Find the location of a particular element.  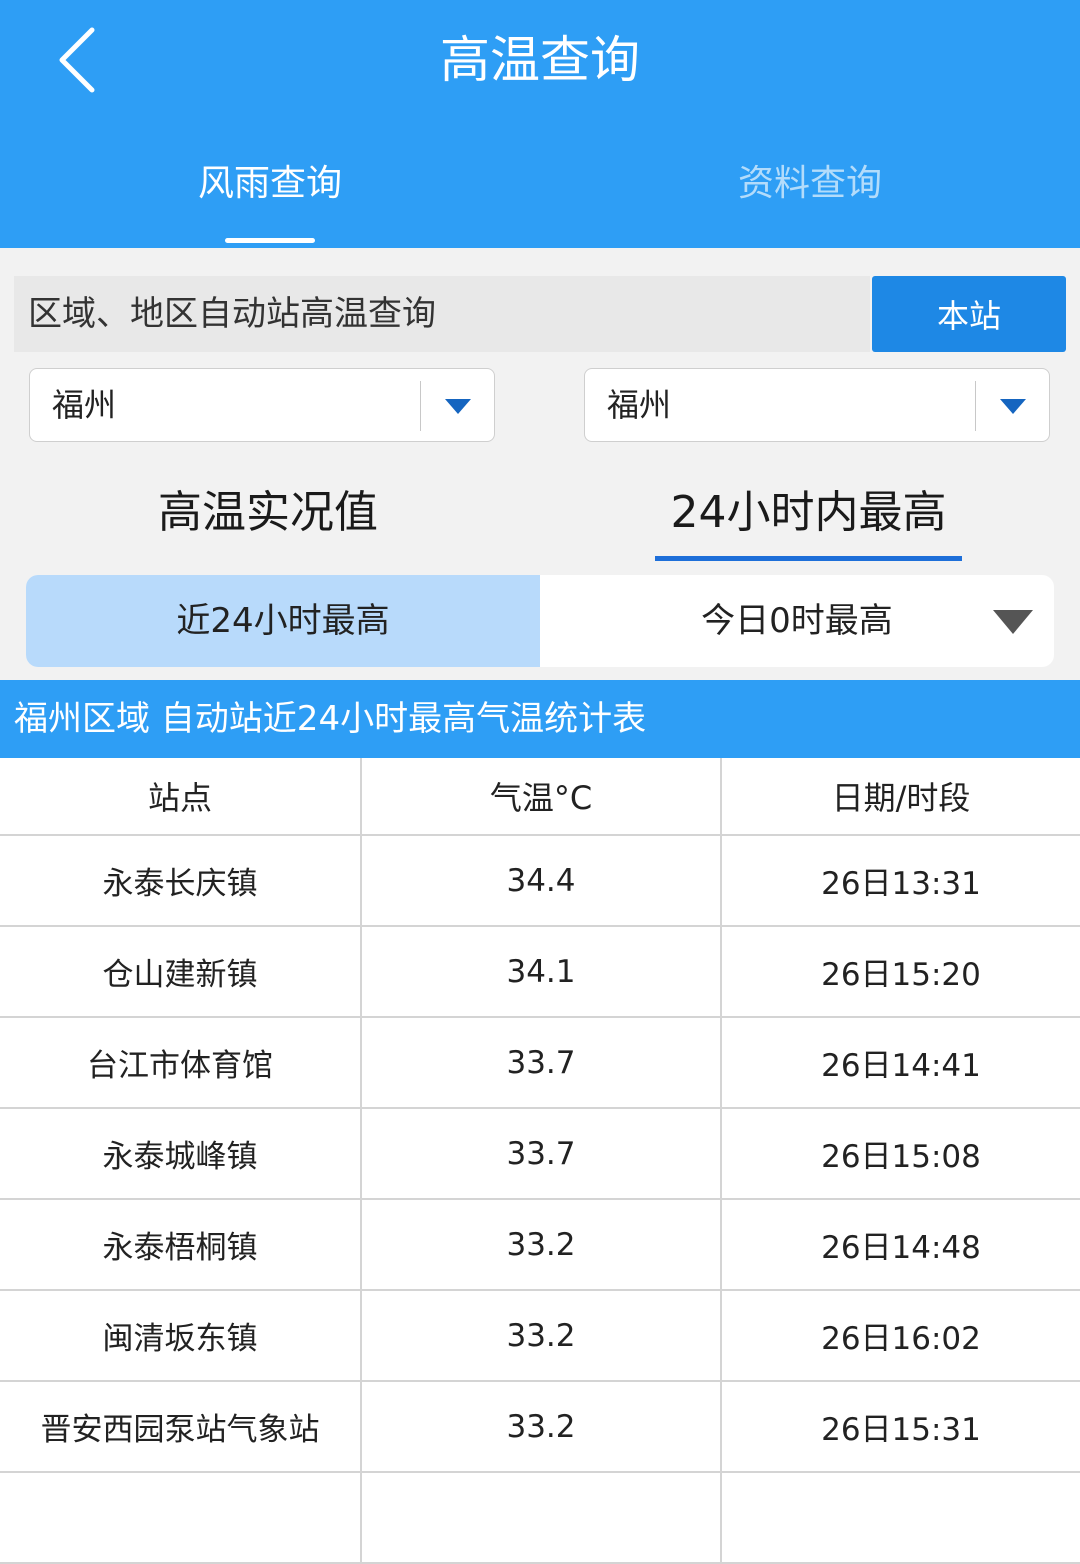

cell-datetime: 26日15:08 is located at coordinates (900, 1154).